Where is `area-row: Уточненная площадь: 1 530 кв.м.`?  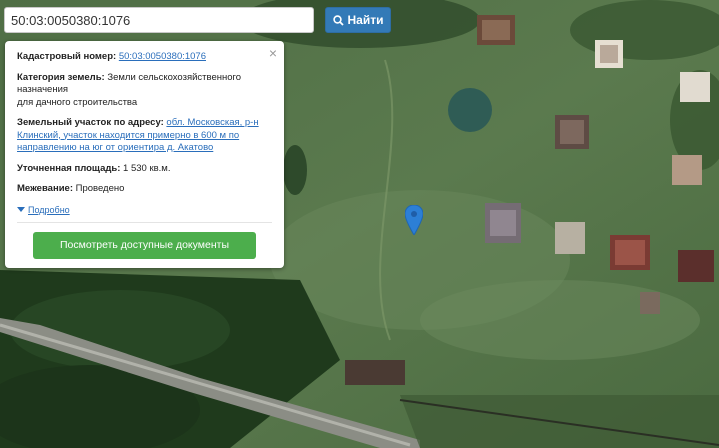 area-row: Уточненная площадь: 1 530 кв.м. is located at coordinates (144, 169).